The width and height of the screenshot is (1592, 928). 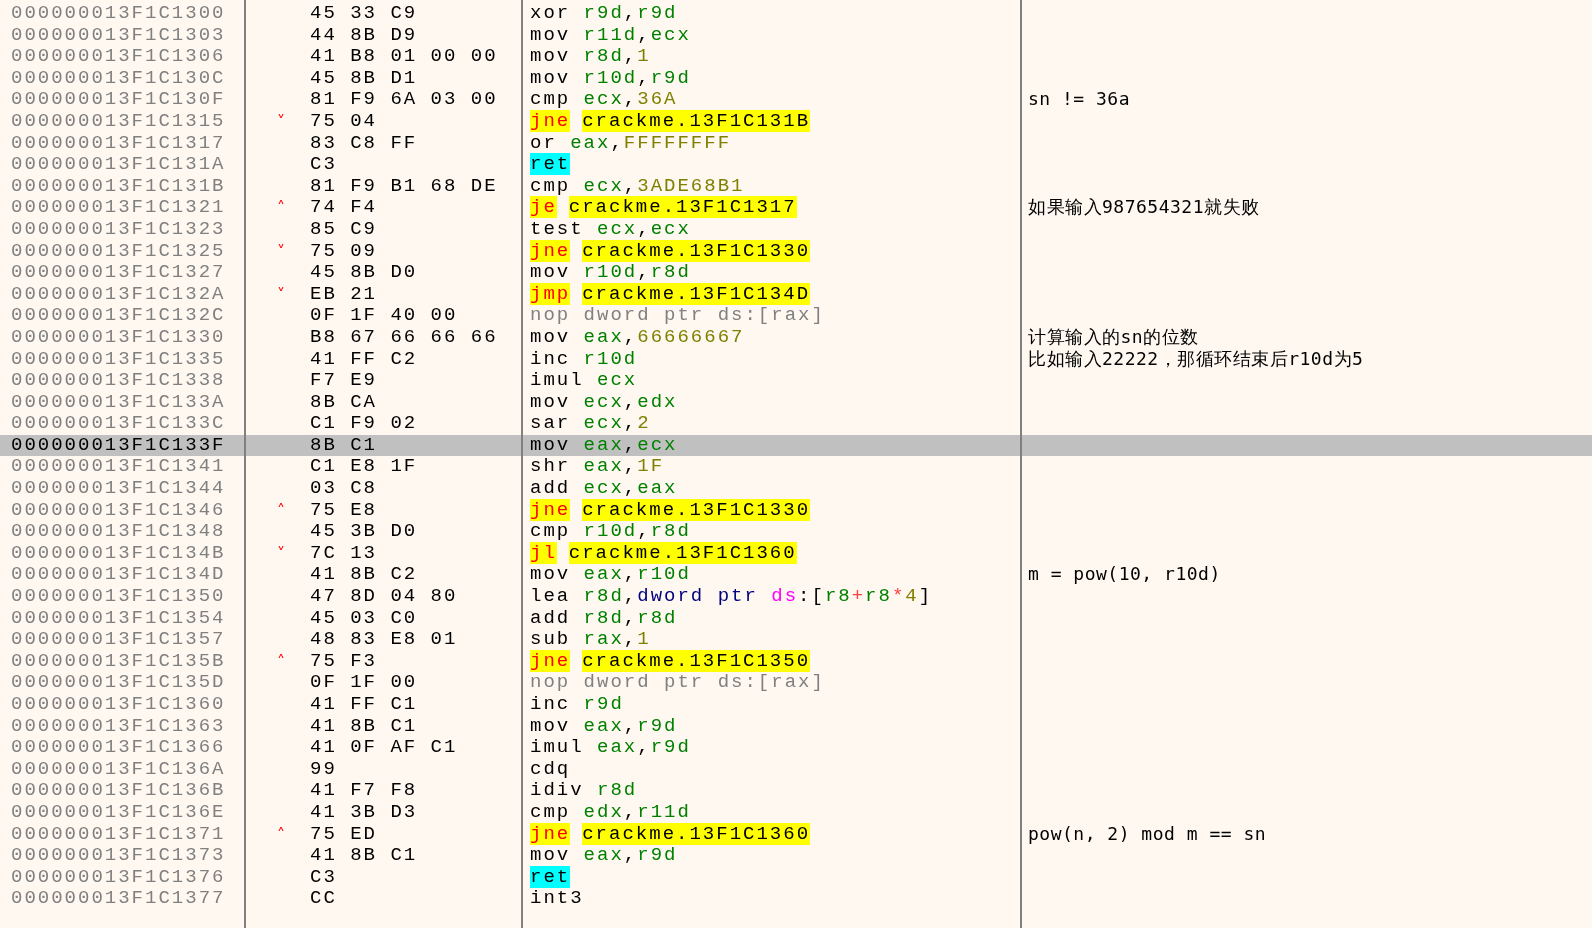 I want to click on instruction-text: je crackme.13F1C1317, so click(x=663, y=207).